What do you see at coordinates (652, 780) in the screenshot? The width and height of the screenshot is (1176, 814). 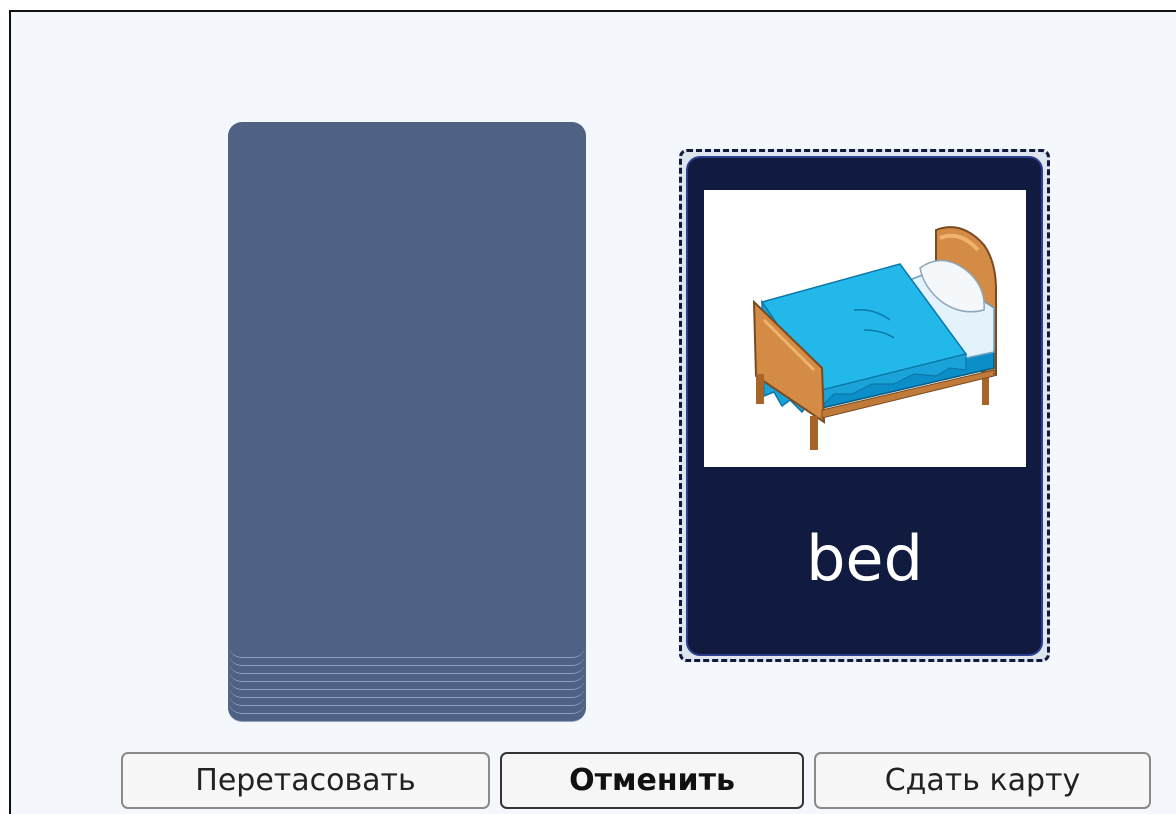 I see `undo-button: Отменить` at bounding box center [652, 780].